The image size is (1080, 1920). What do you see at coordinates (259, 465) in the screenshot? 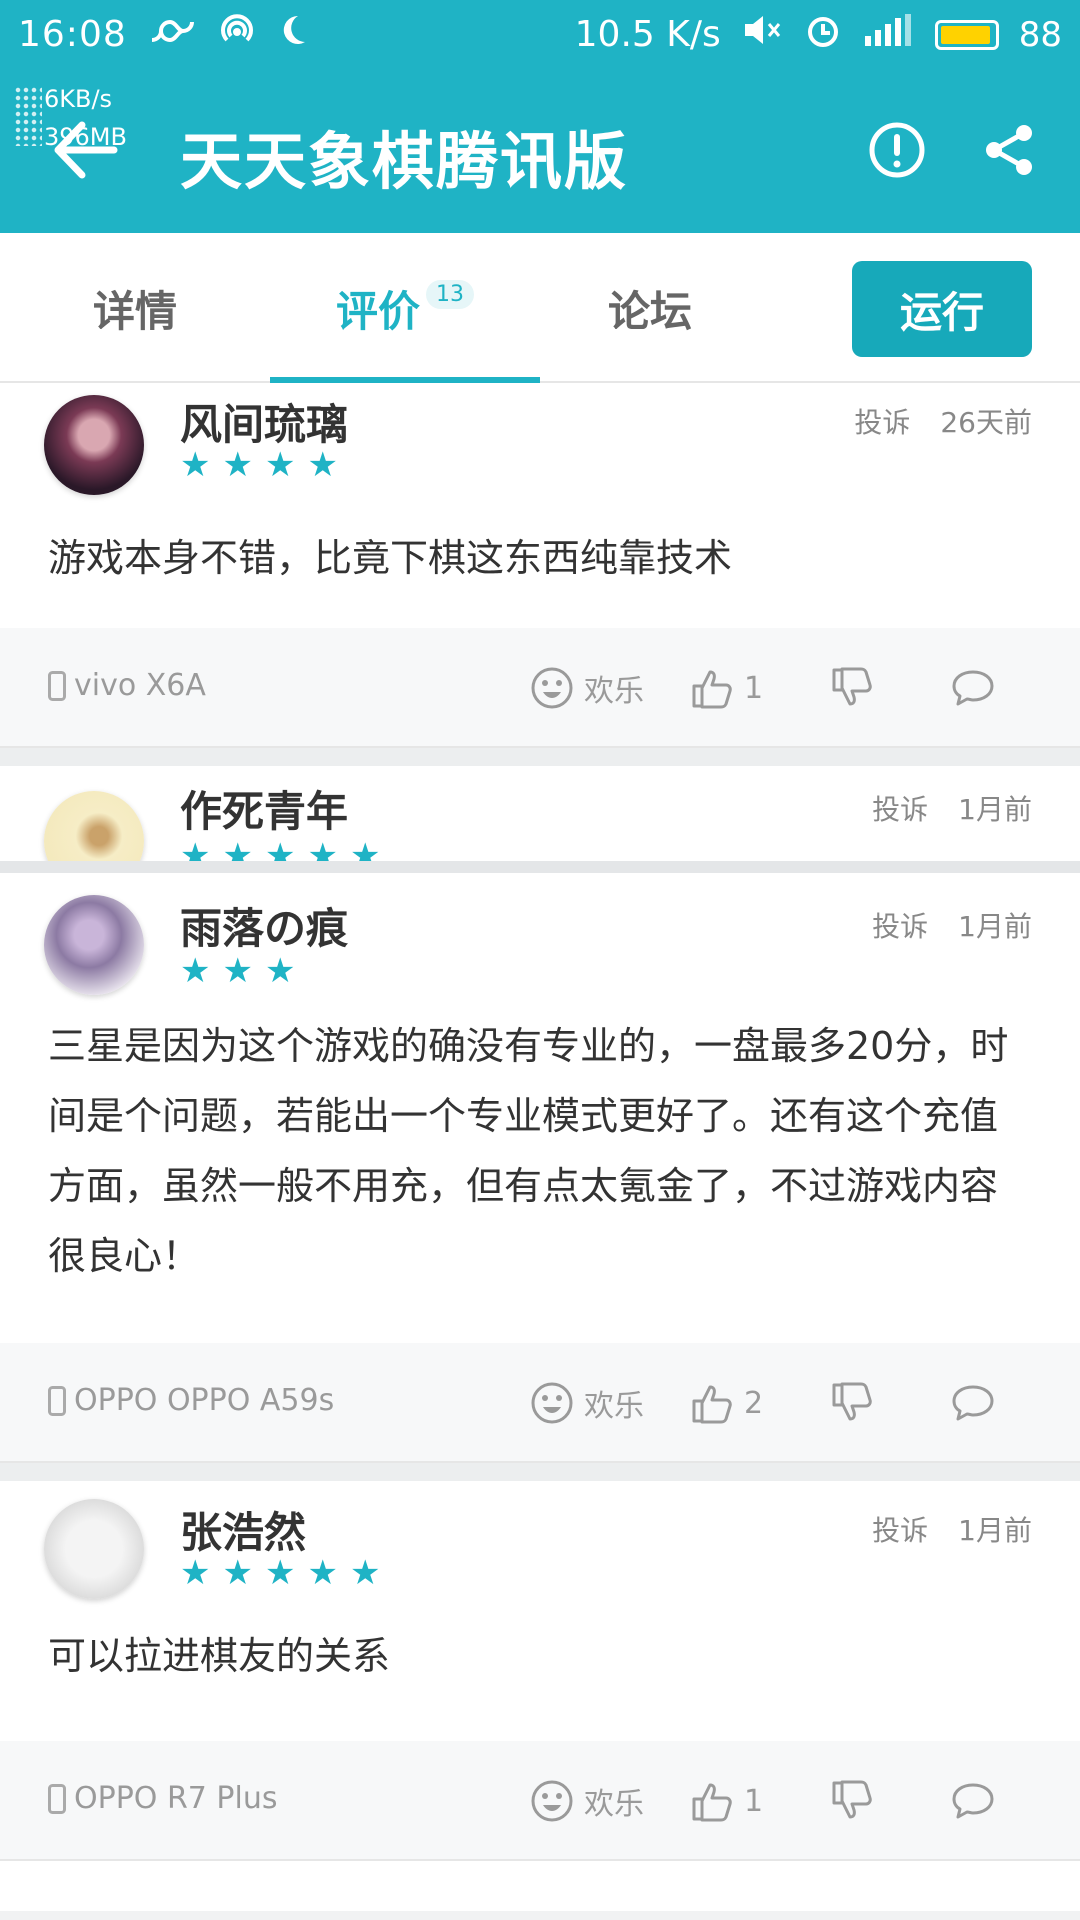
I see `rating-stars: ★ ★ ★ ★` at bounding box center [259, 465].